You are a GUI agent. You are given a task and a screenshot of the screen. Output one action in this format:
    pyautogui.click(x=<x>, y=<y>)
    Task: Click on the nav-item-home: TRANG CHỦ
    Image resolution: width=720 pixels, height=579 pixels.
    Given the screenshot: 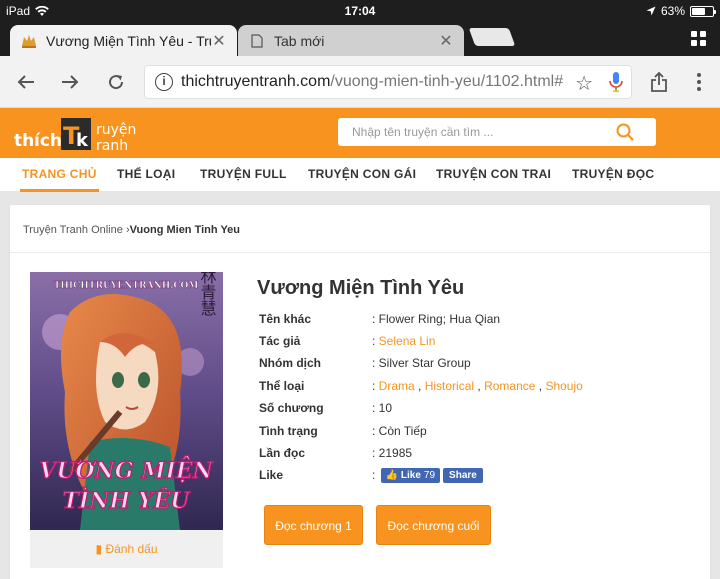 What is the action you would take?
    pyautogui.click(x=59, y=175)
    